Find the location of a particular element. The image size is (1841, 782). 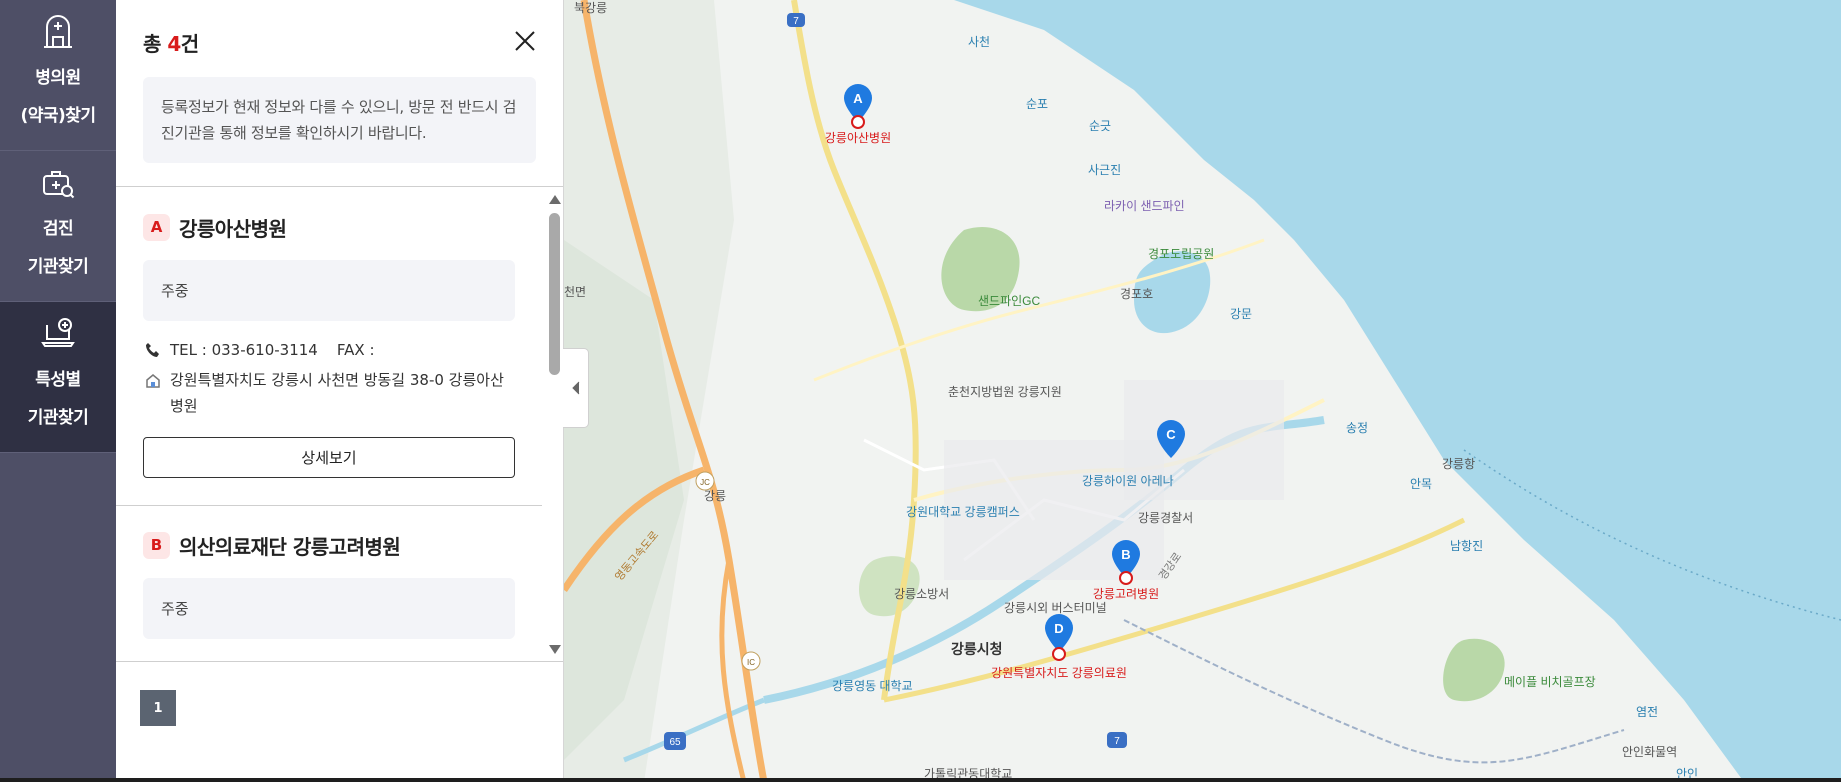

marker-label: 강원특별자치도 강릉의료원 is located at coordinates (1059, 673).